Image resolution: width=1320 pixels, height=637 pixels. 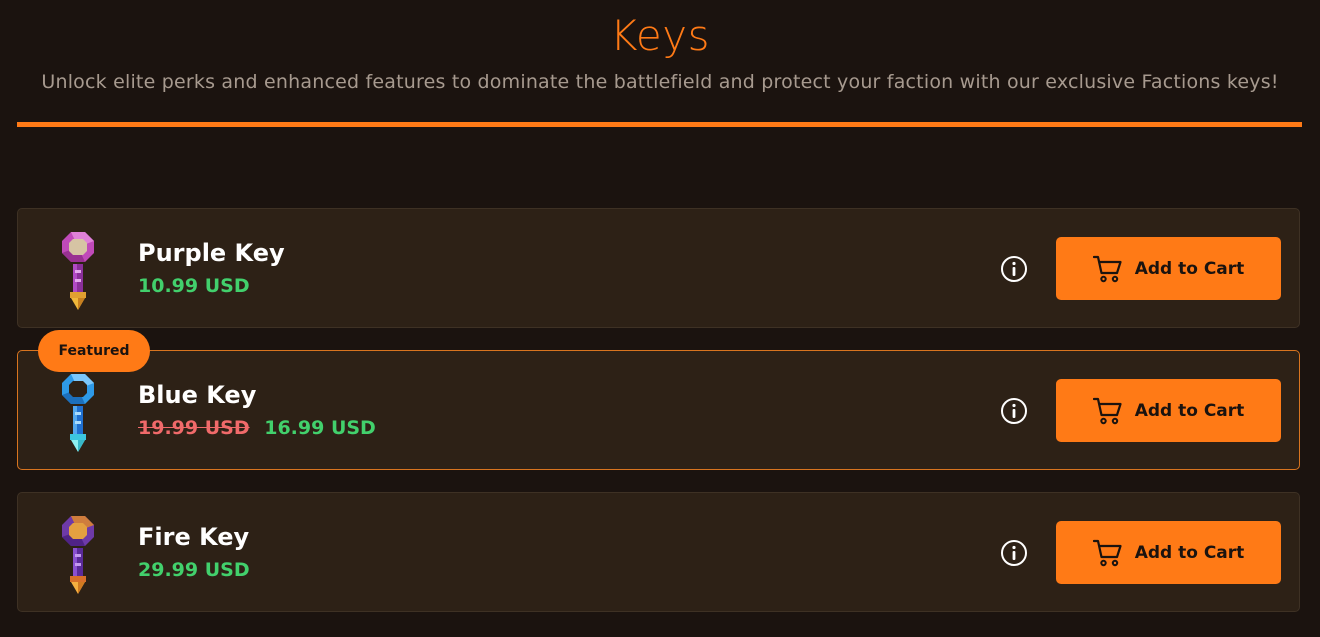 What do you see at coordinates (78, 271) in the screenshot?
I see `purple-key-icon` at bounding box center [78, 271].